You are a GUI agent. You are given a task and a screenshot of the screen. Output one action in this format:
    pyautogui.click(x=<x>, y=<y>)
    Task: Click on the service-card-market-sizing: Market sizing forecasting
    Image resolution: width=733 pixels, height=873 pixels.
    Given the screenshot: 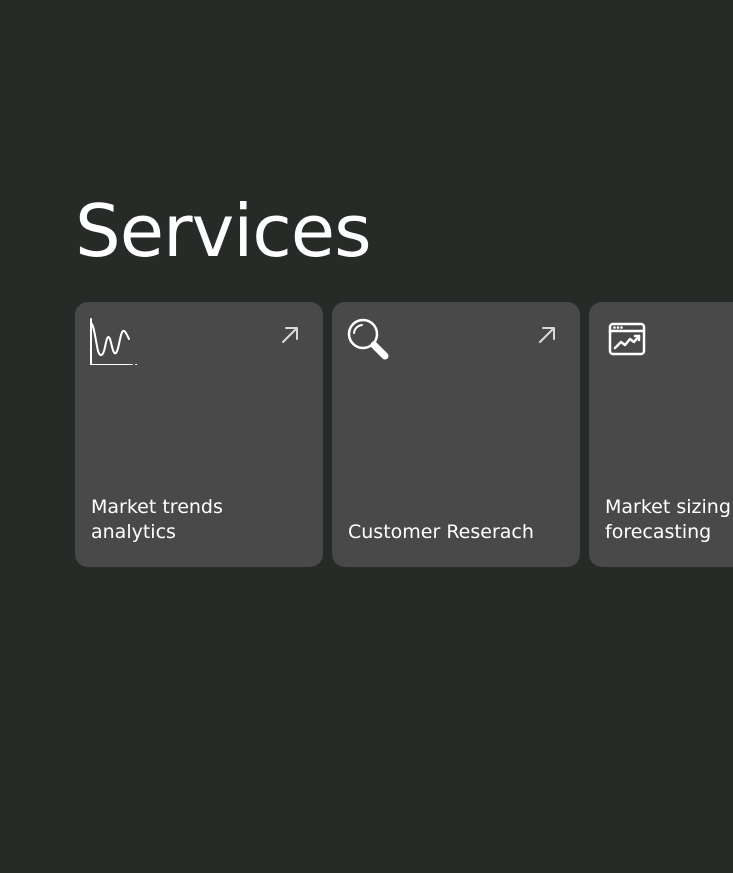 What is the action you would take?
    pyautogui.click(x=661, y=434)
    